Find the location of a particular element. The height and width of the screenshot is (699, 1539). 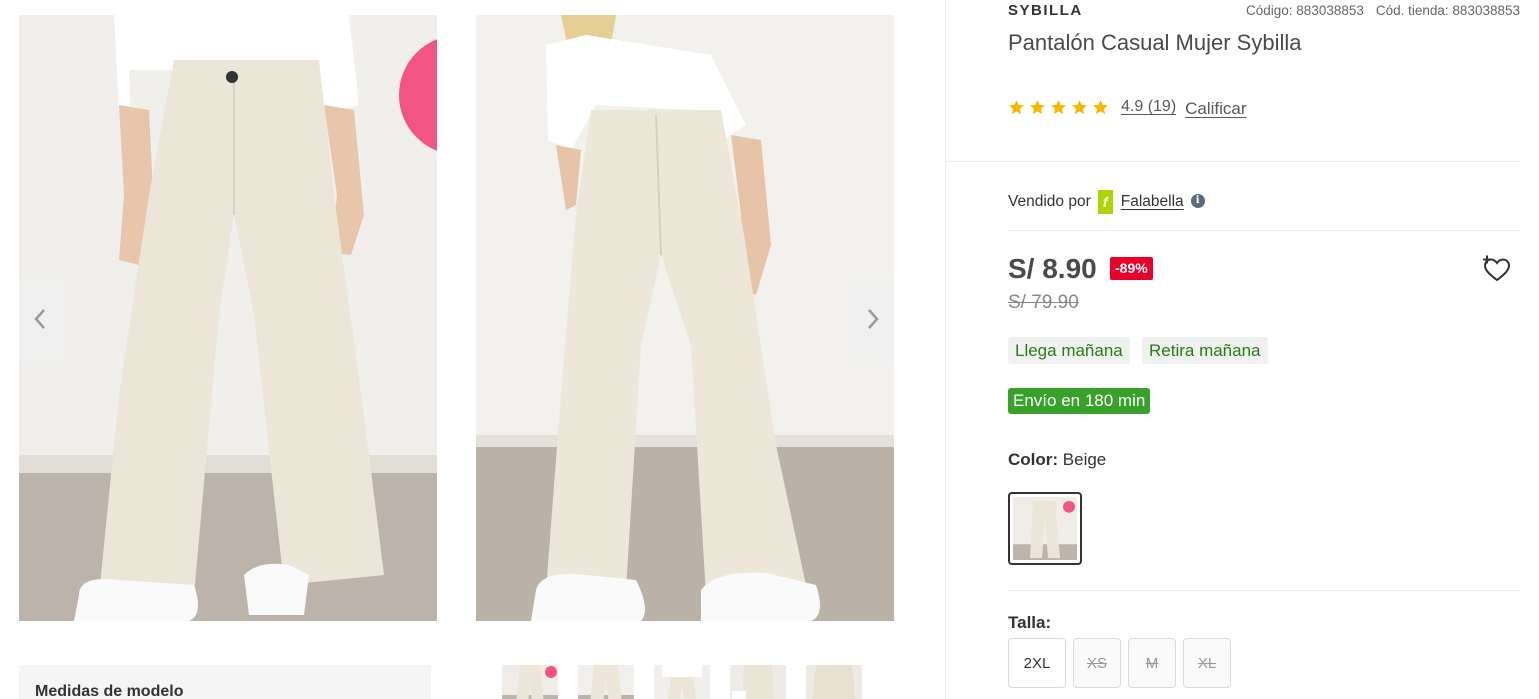

heart-plus-icon is located at coordinates (1497, 271).